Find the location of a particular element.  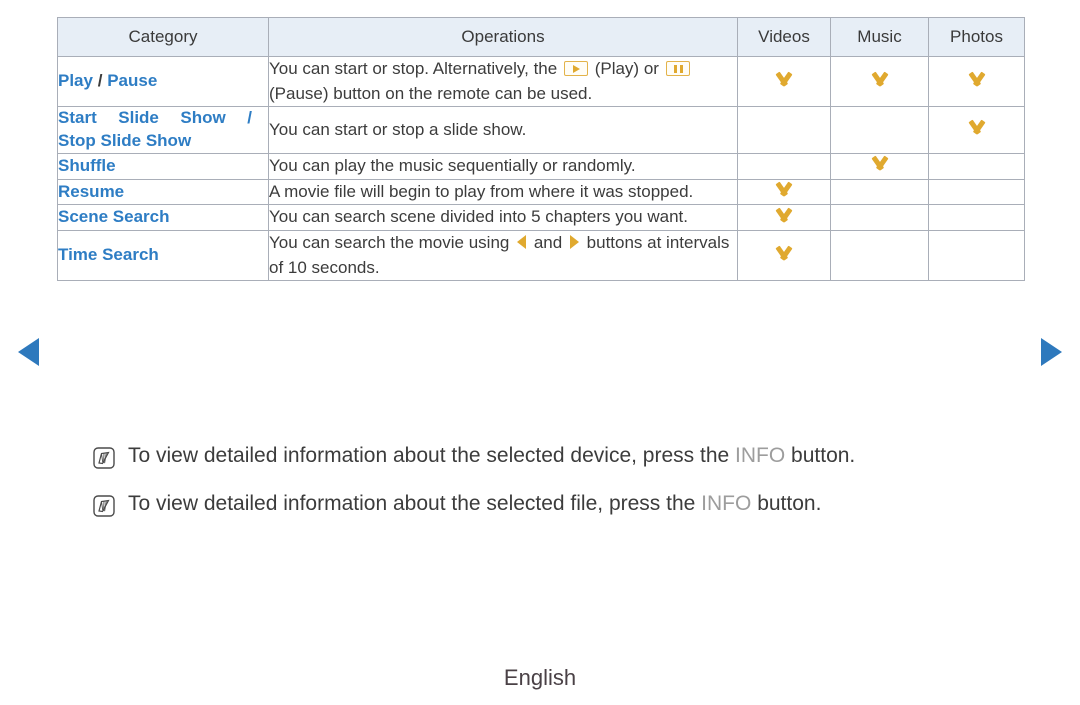

row-category-resume: Resume is located at coordinates (163, 192).